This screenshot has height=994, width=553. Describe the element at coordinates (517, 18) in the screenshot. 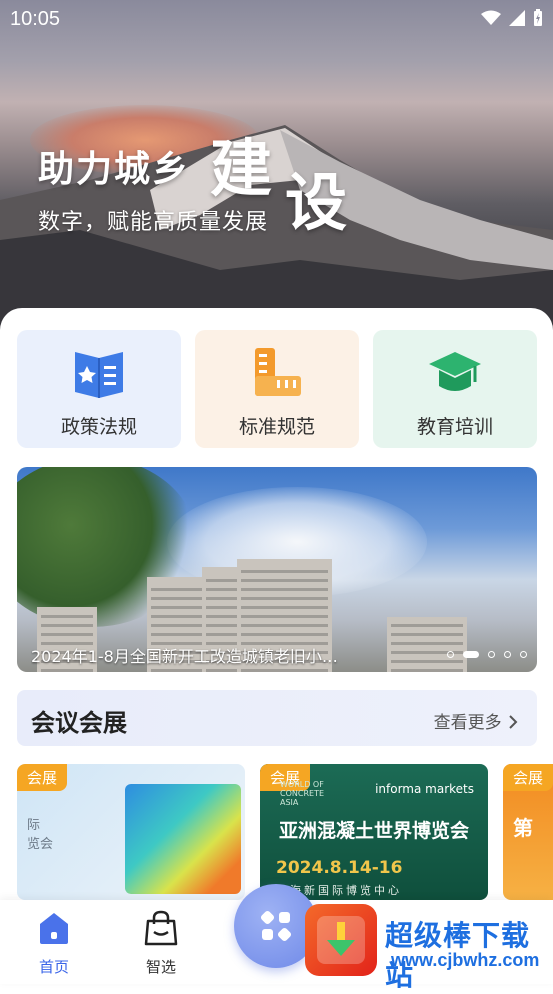

I see `signal-icon` at that location.